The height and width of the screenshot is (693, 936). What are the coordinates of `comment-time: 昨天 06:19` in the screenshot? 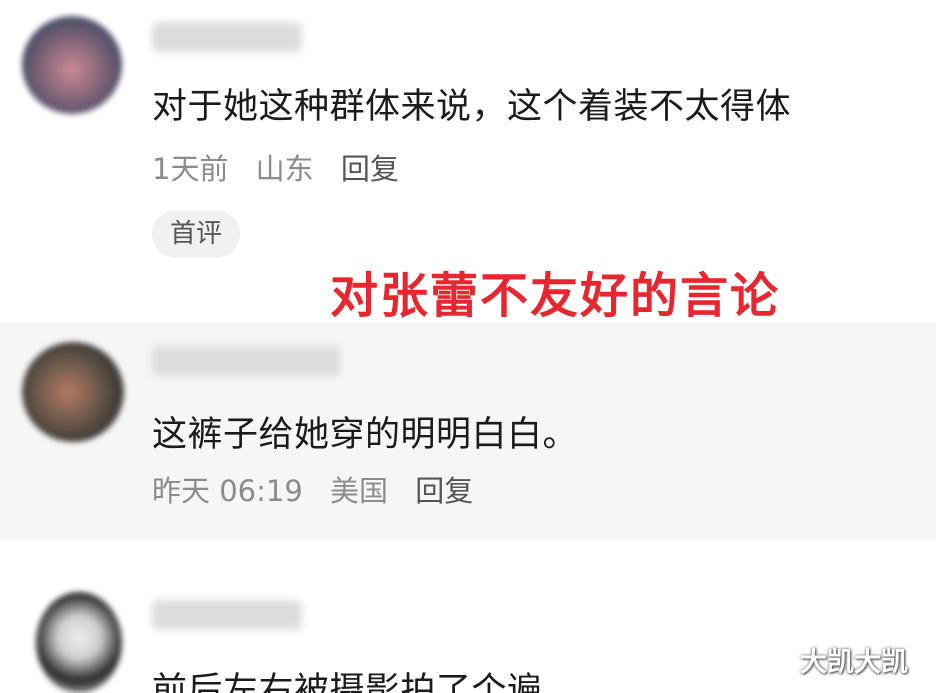 It's located at (227, 491).